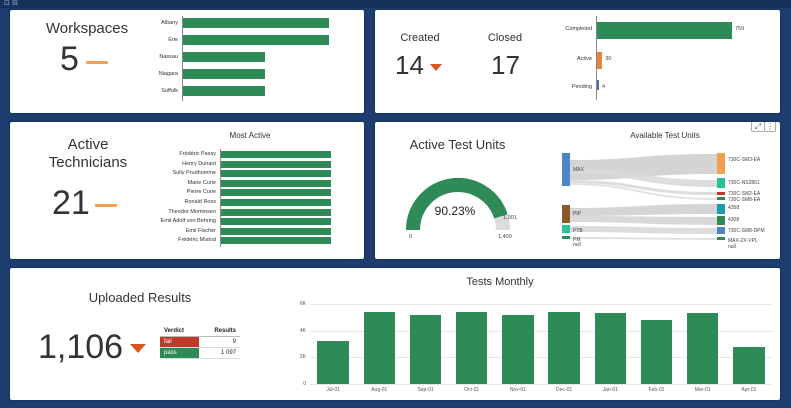  What do you see at coordinates (721, 198) in the screenshot?
I see `sankey-node-t4` at bounding box center [721, 198].